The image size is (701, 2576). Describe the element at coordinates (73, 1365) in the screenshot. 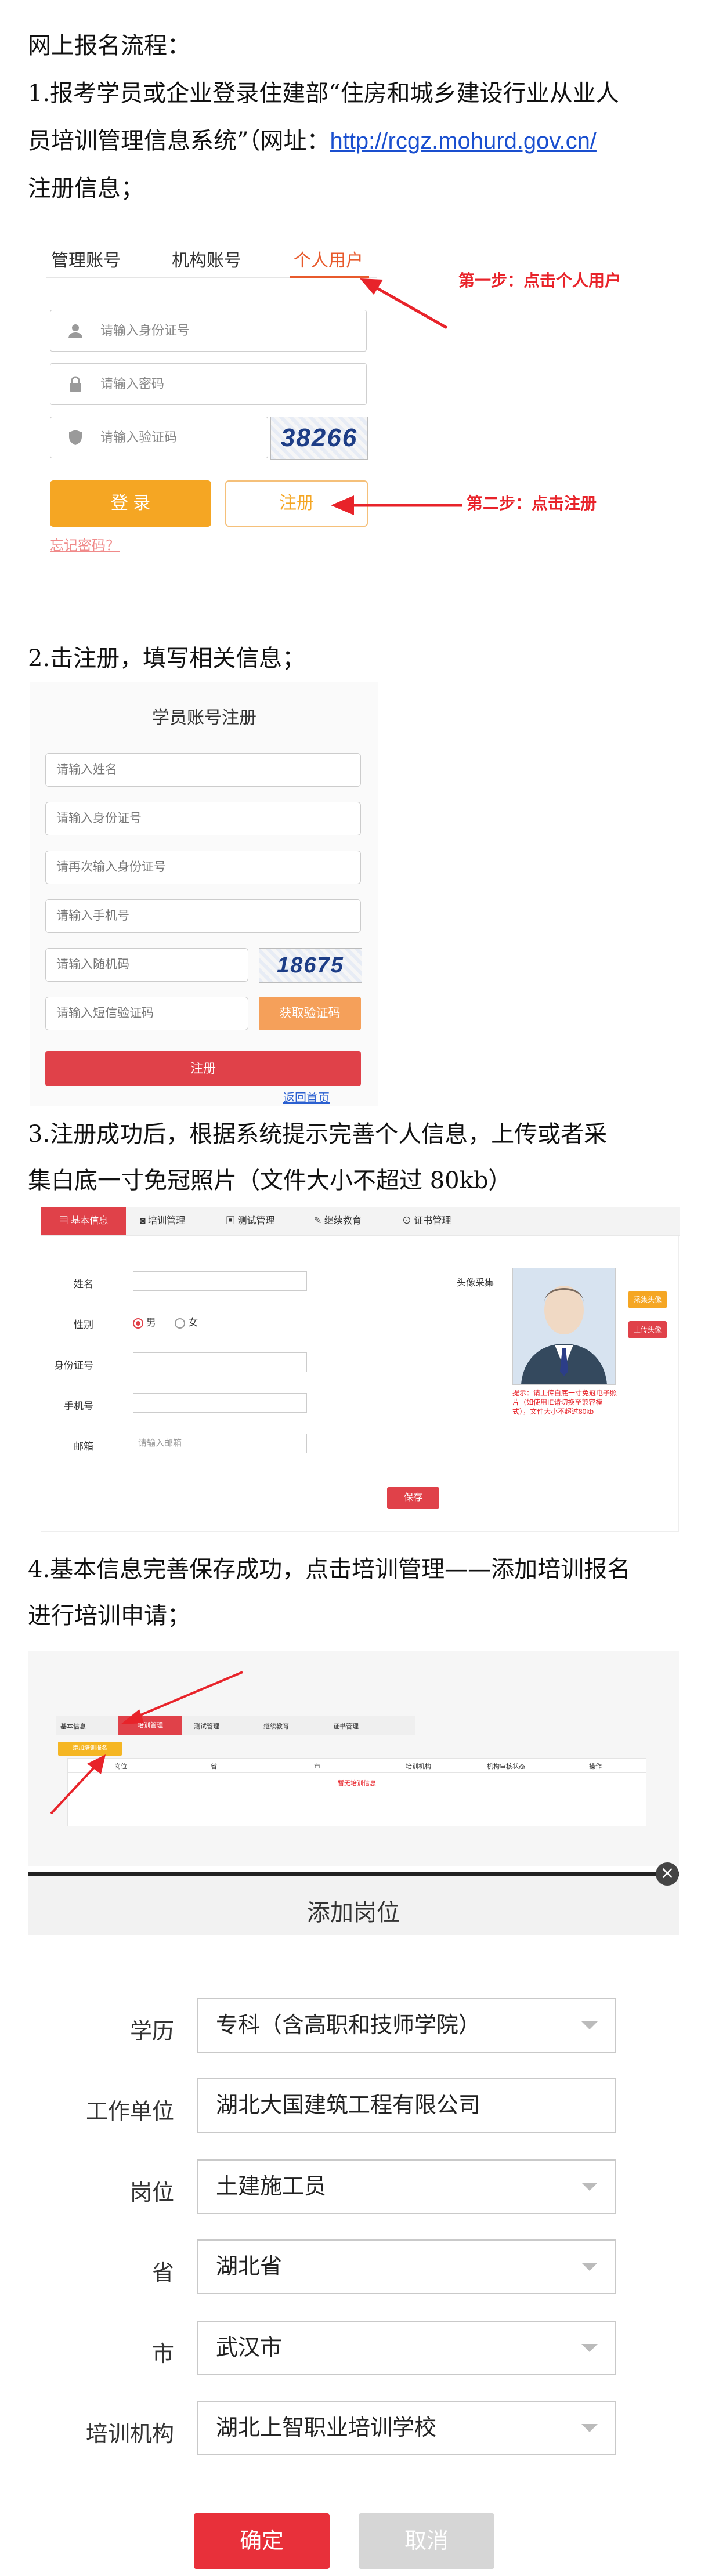

I see `id-label: 身份证号` at that location.